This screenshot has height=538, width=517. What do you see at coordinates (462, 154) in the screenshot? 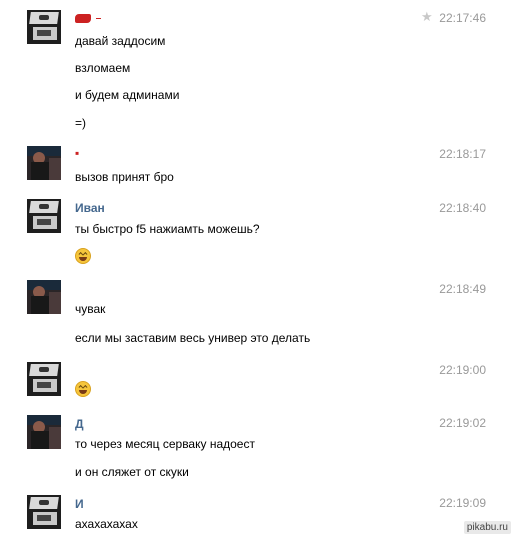
I see `message-time: 22:18:17` at bounding box center [462, 154].